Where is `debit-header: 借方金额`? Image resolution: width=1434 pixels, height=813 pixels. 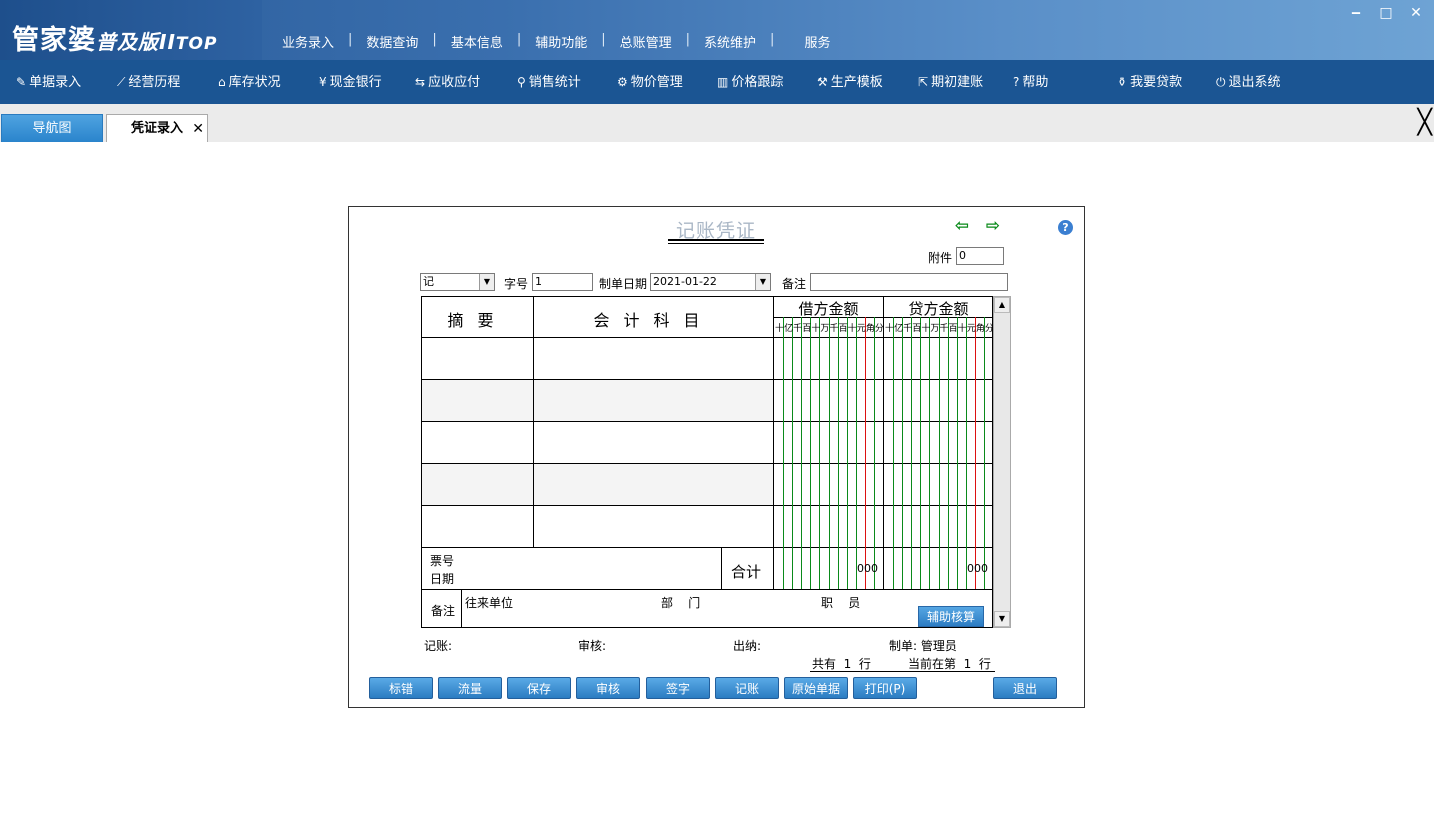 debit-header: 借方金额 is located at coordinates (828, 309).